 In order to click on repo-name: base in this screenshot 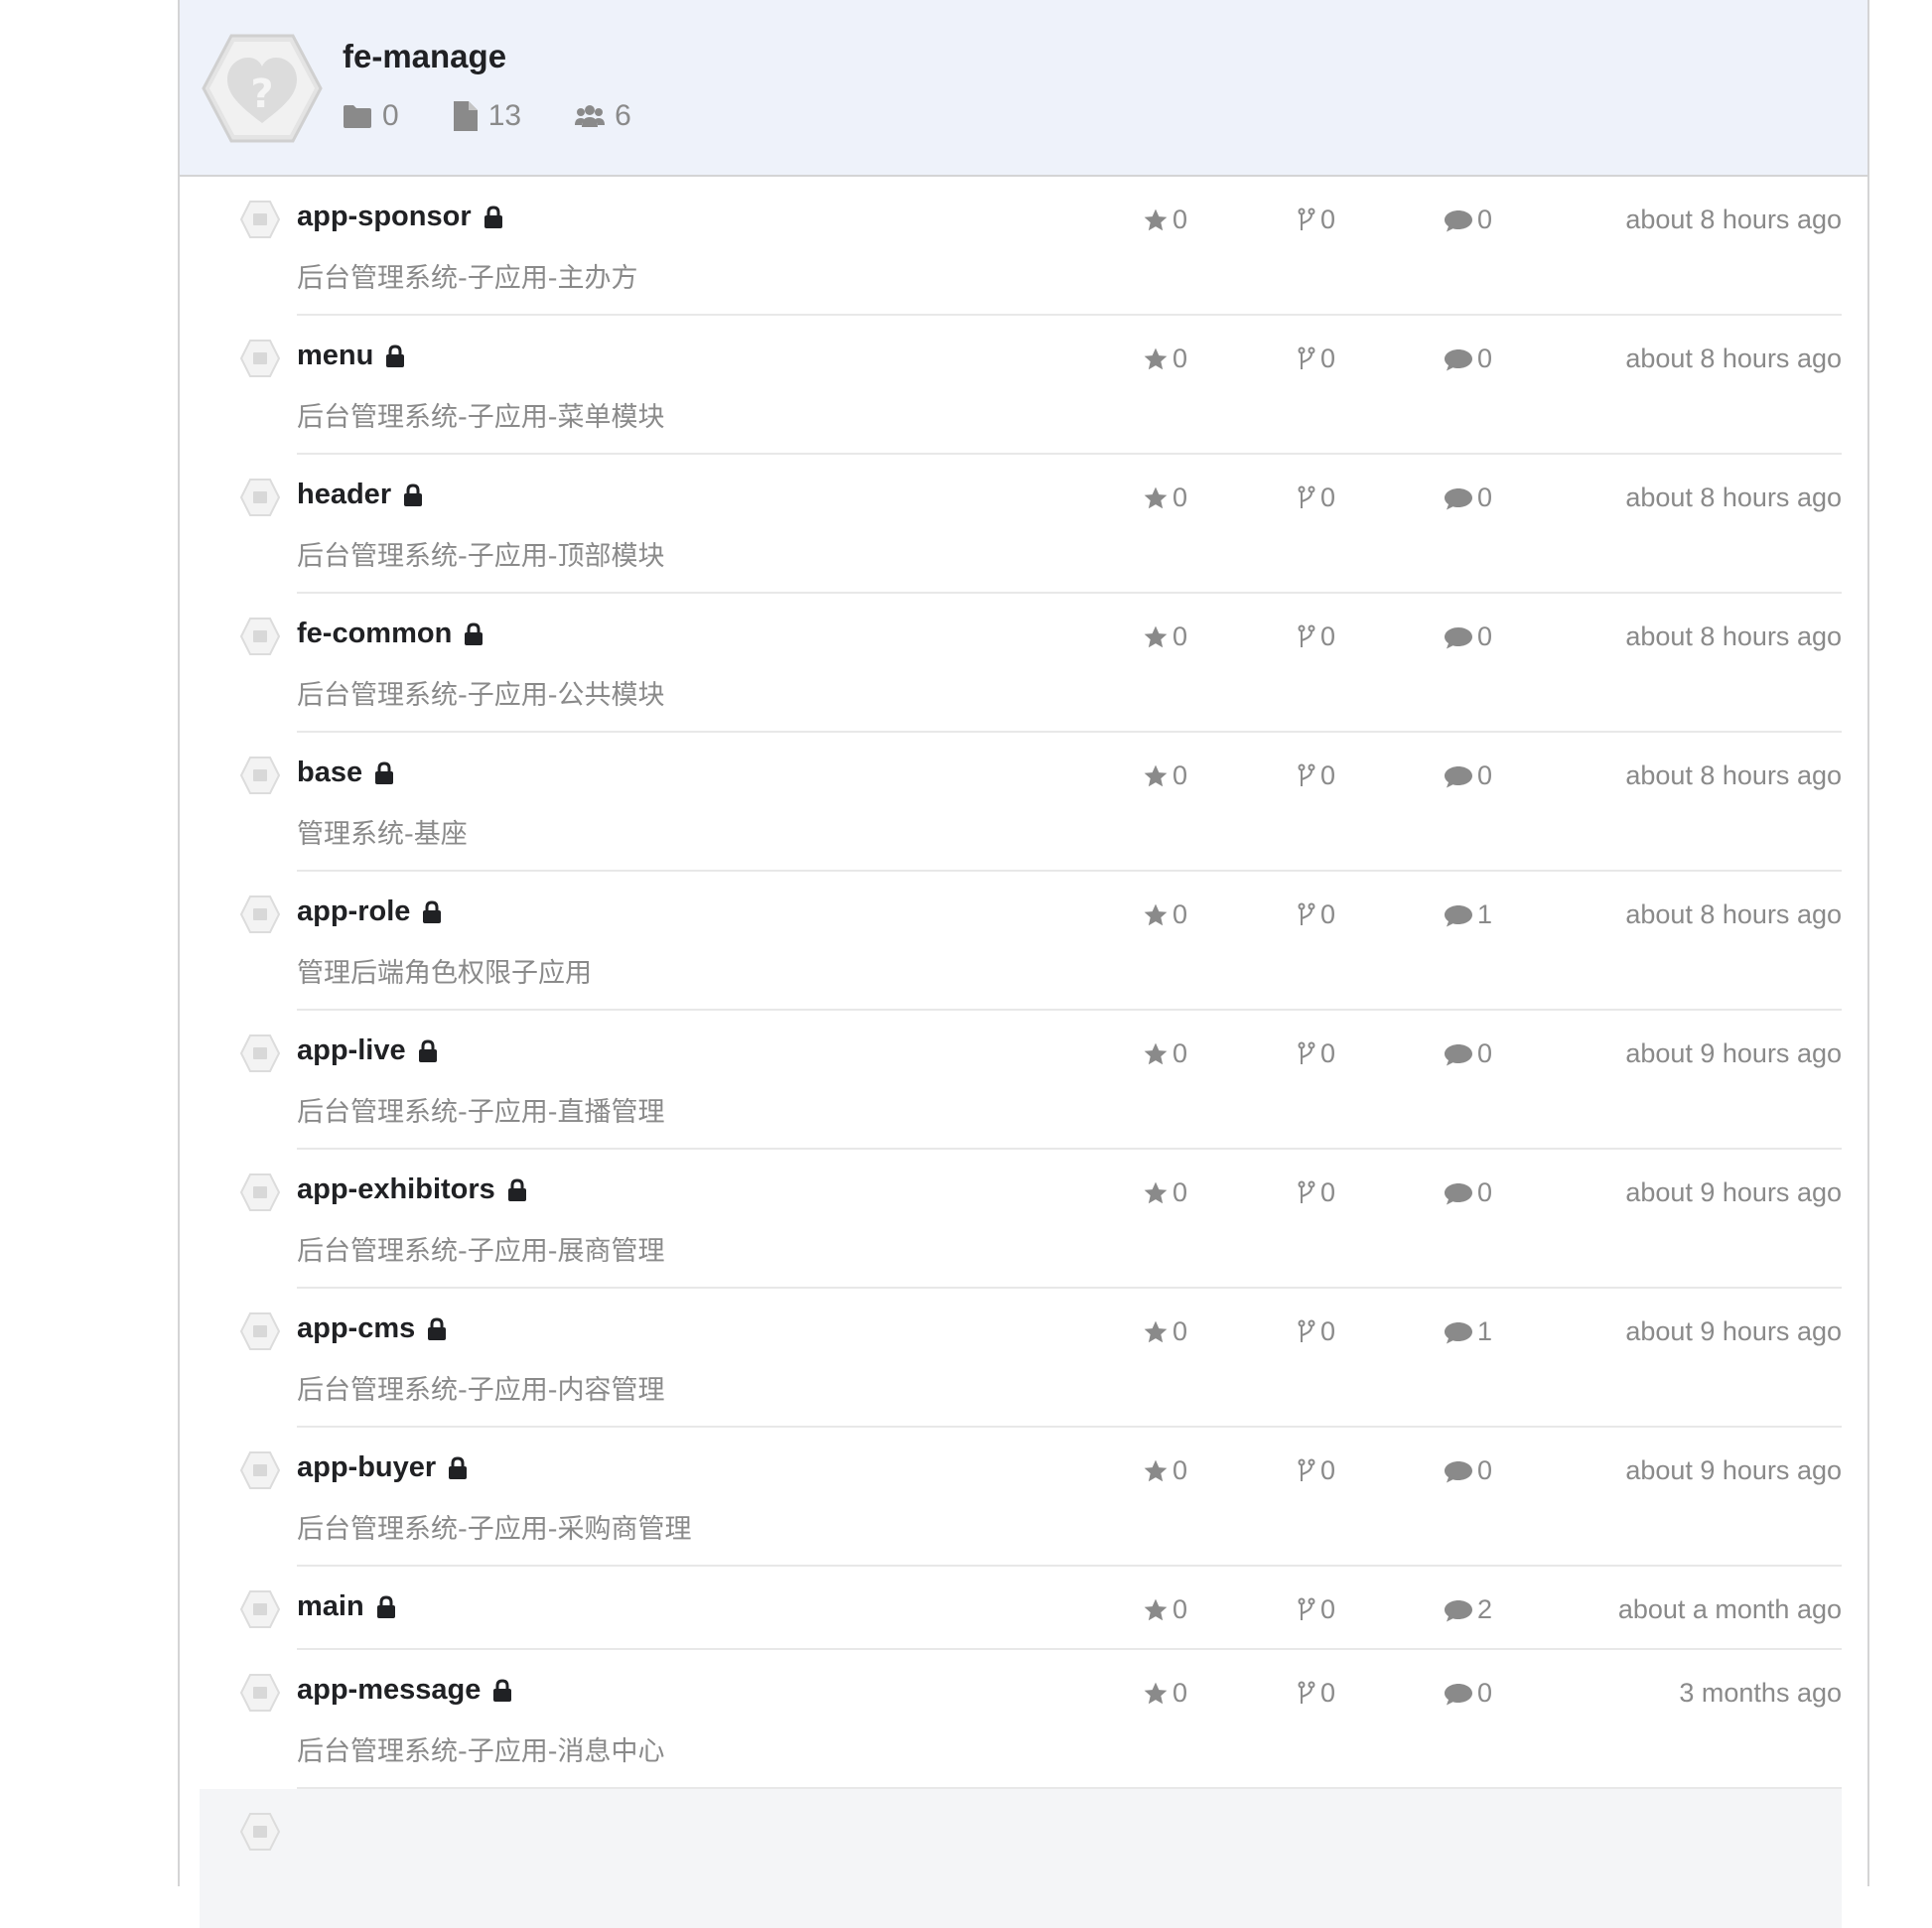, I will do `click(330, 773)`.